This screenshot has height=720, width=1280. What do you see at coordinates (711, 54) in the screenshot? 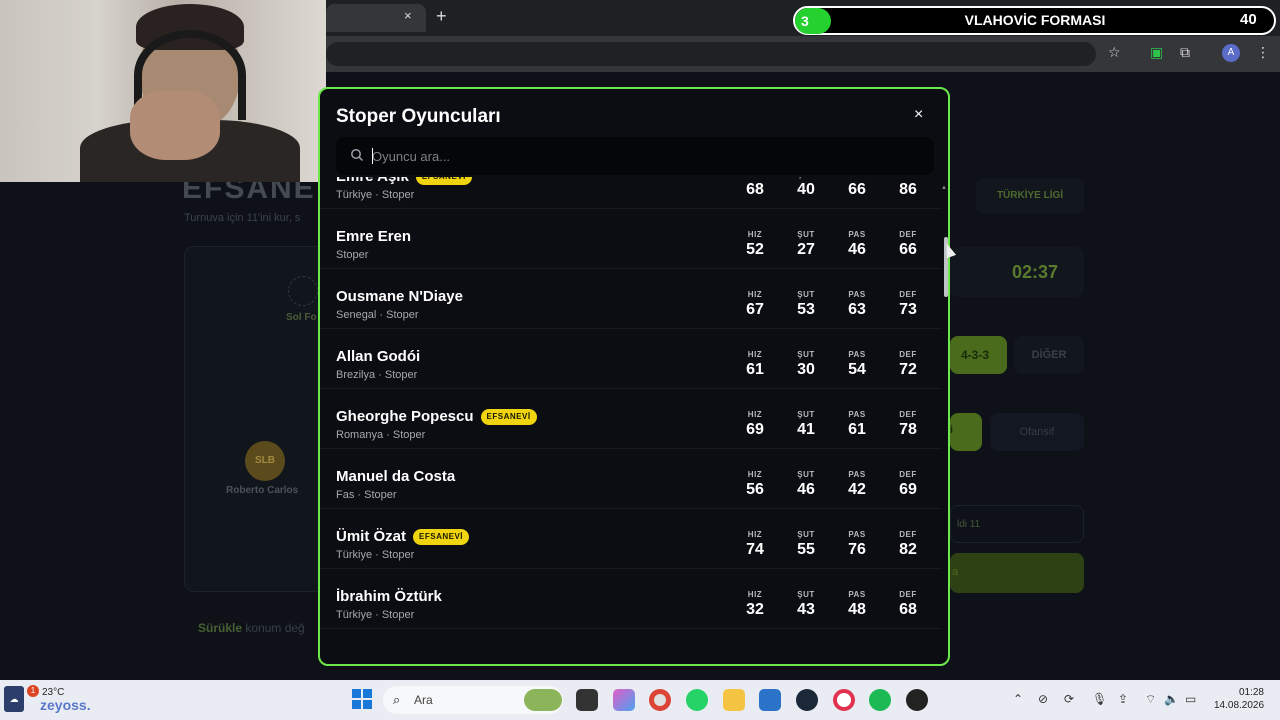
I see `address-bar` at bounding box center [711, 54].